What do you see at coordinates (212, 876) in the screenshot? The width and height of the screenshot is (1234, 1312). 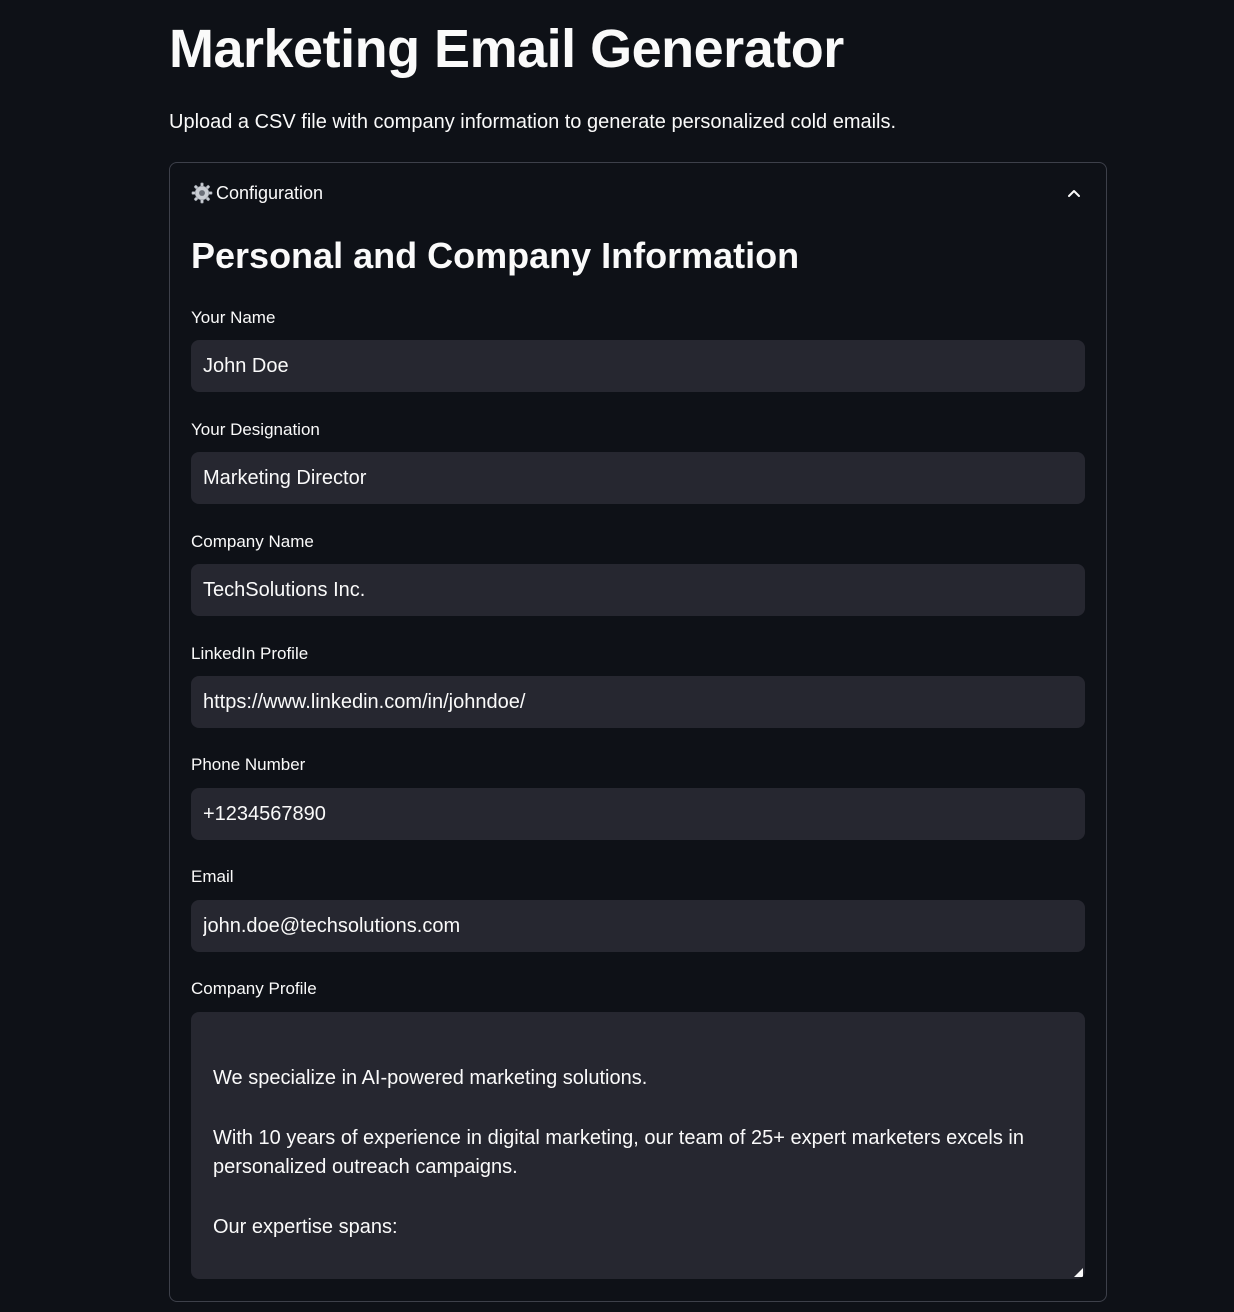 I see `email-label: Email` at bounding box center [212, 876].